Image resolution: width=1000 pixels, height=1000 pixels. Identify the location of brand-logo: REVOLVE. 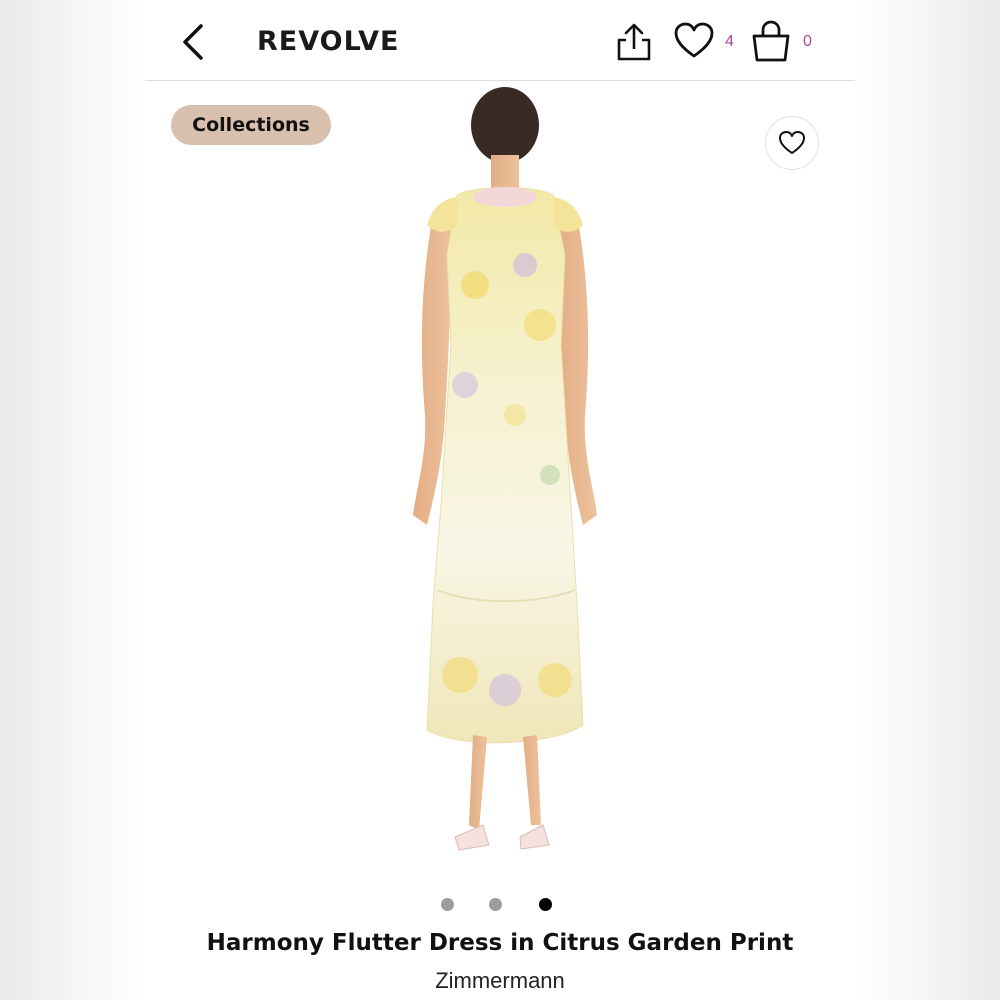
(328, 41).